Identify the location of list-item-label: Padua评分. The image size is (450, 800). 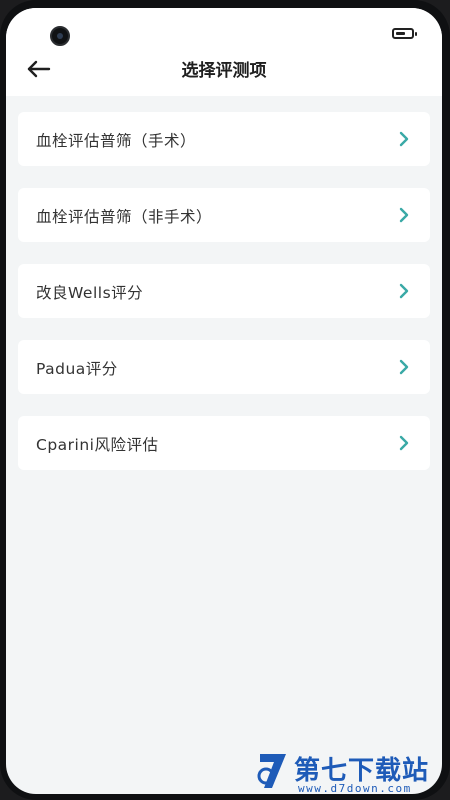
(77, 369).